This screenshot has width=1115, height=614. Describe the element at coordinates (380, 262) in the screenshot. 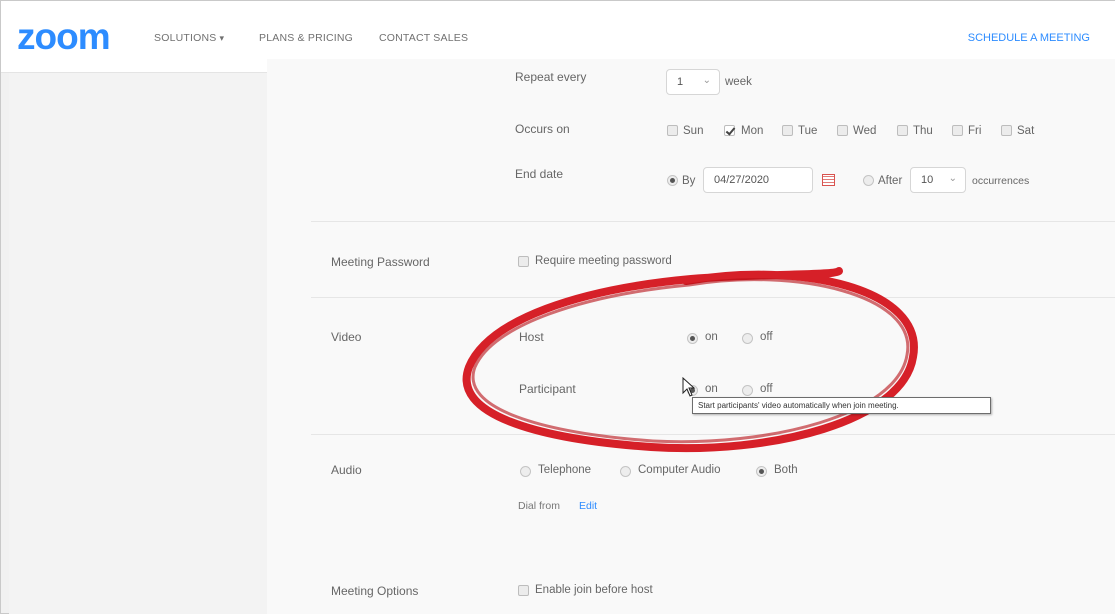

I see `meeting-password-label: Meeting Password` at that location.